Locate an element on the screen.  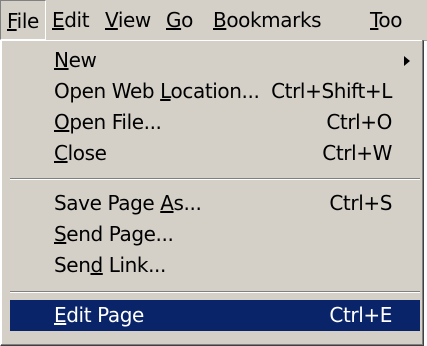
menu-go: Go is located at coordinates (179, 20).